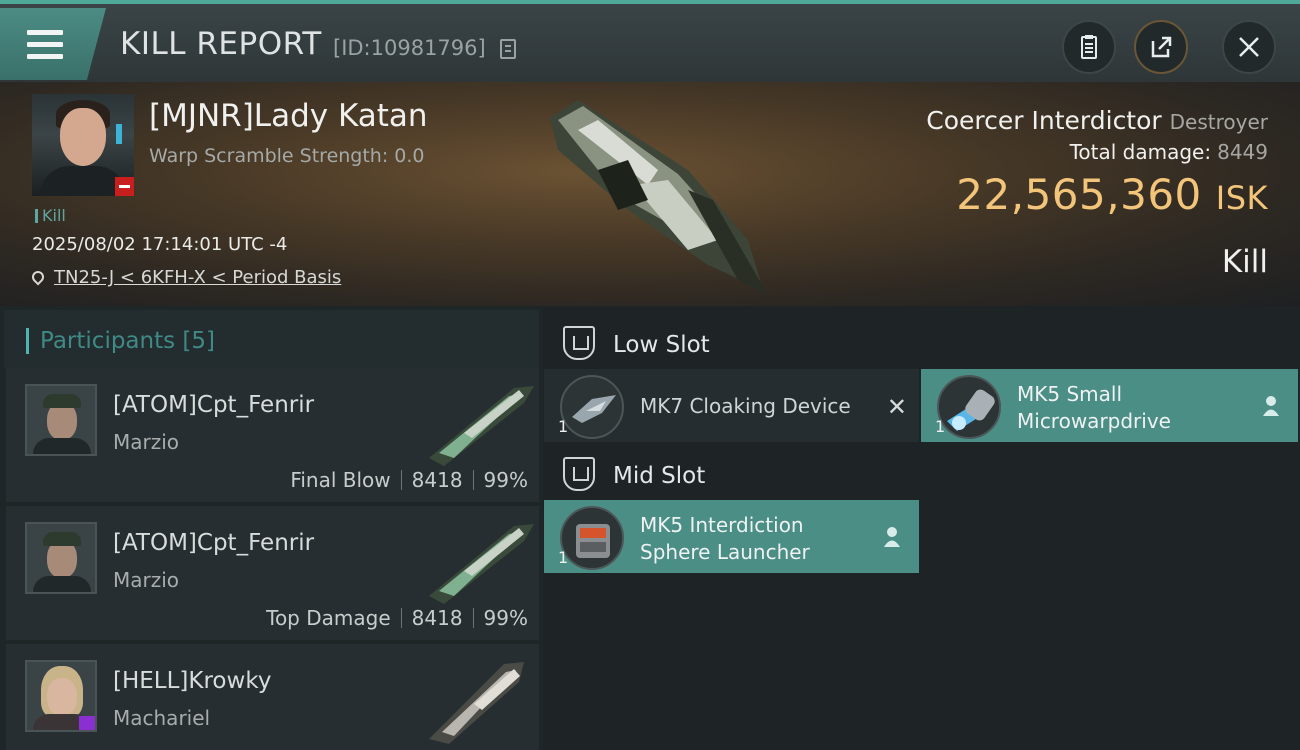  What do you see at coordinates (124, 186) in the screenshot?
I see `minus-badge-icon` at bounding box center [124, 186].